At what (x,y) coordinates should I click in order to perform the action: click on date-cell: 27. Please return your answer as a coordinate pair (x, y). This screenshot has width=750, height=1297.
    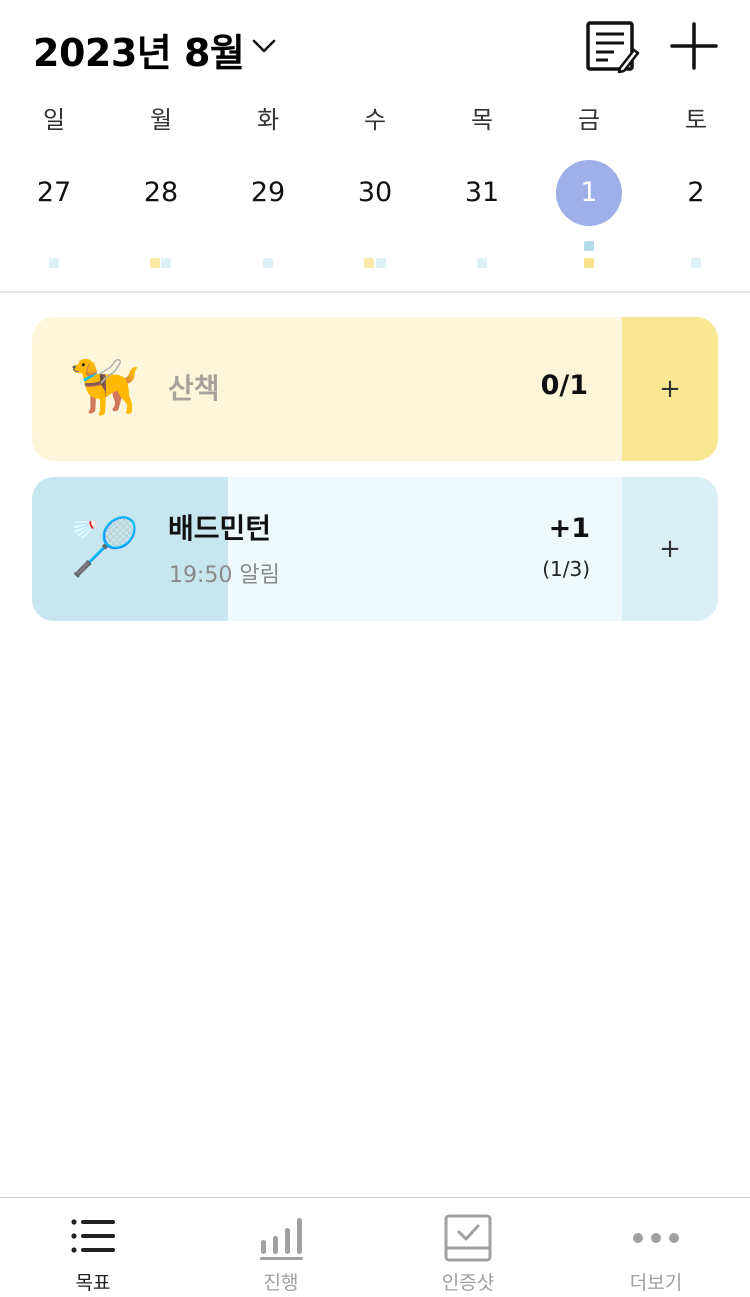
    Looking at the image, I should click on (54, 193).